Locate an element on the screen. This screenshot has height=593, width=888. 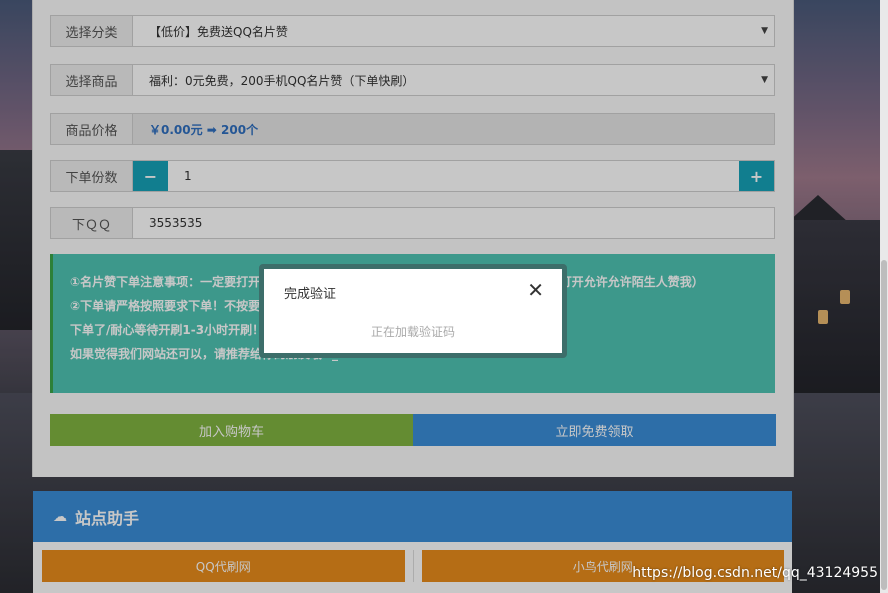
close-icon: ✕ is located at coordinates (535, 290).